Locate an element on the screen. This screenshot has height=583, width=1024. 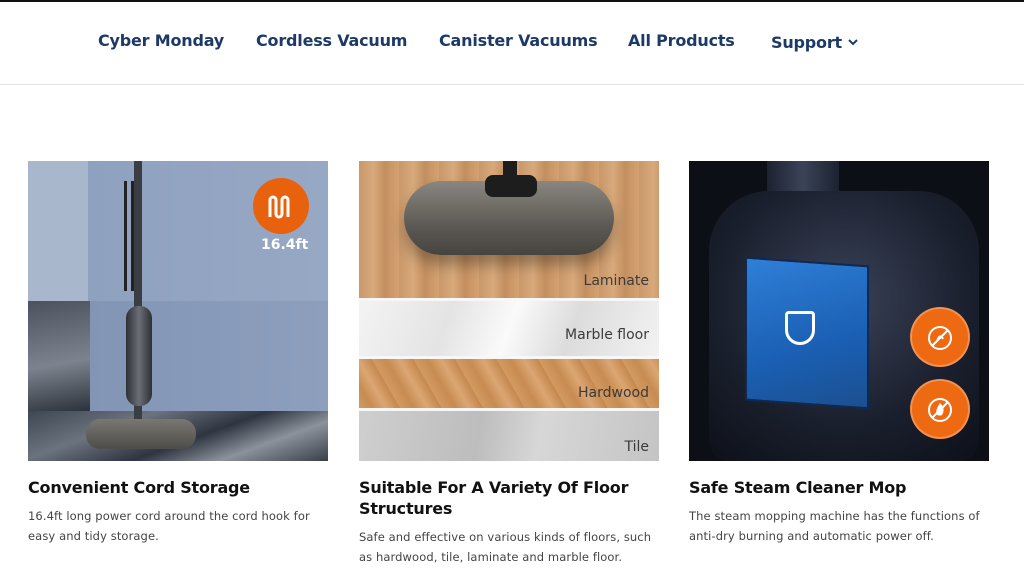
flame-icon is located at coordinates (940, 409).